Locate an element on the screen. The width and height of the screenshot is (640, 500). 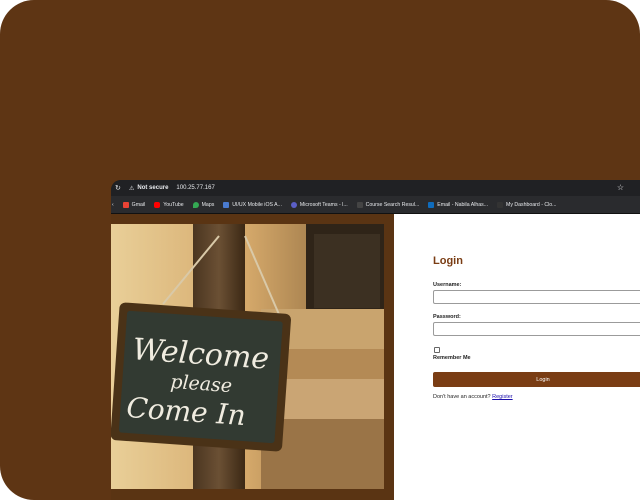
bookmark-label: Gmail is located at coordinates (138, 204).